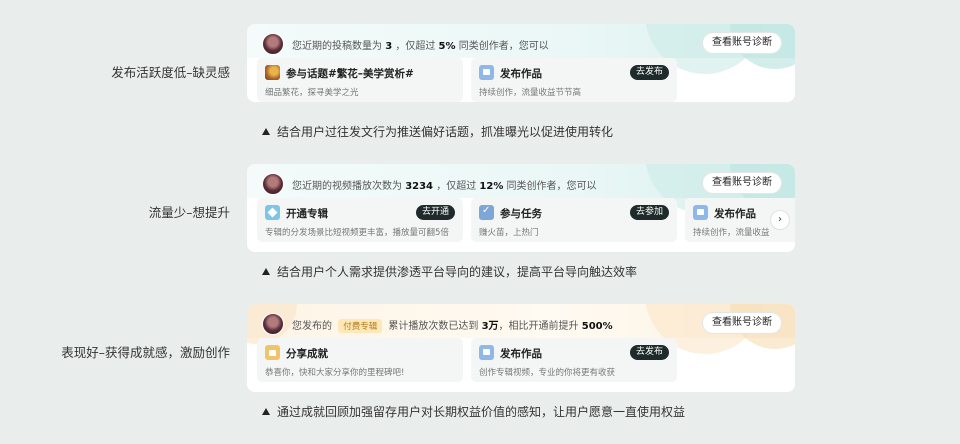  I want to click on suggestion-item-topic: 参与话题#繁花–美学赏析# 细品繁花，探寻美学之光, so click(360, 80).